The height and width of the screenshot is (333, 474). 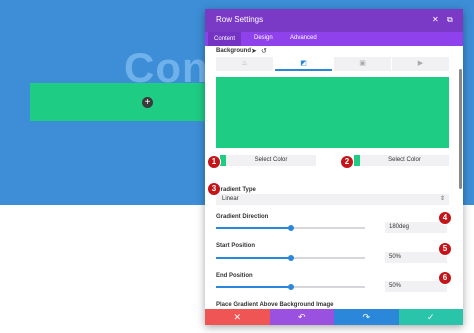 I want to click on annotation-badge-1: 1, so click(x=214, y=162).